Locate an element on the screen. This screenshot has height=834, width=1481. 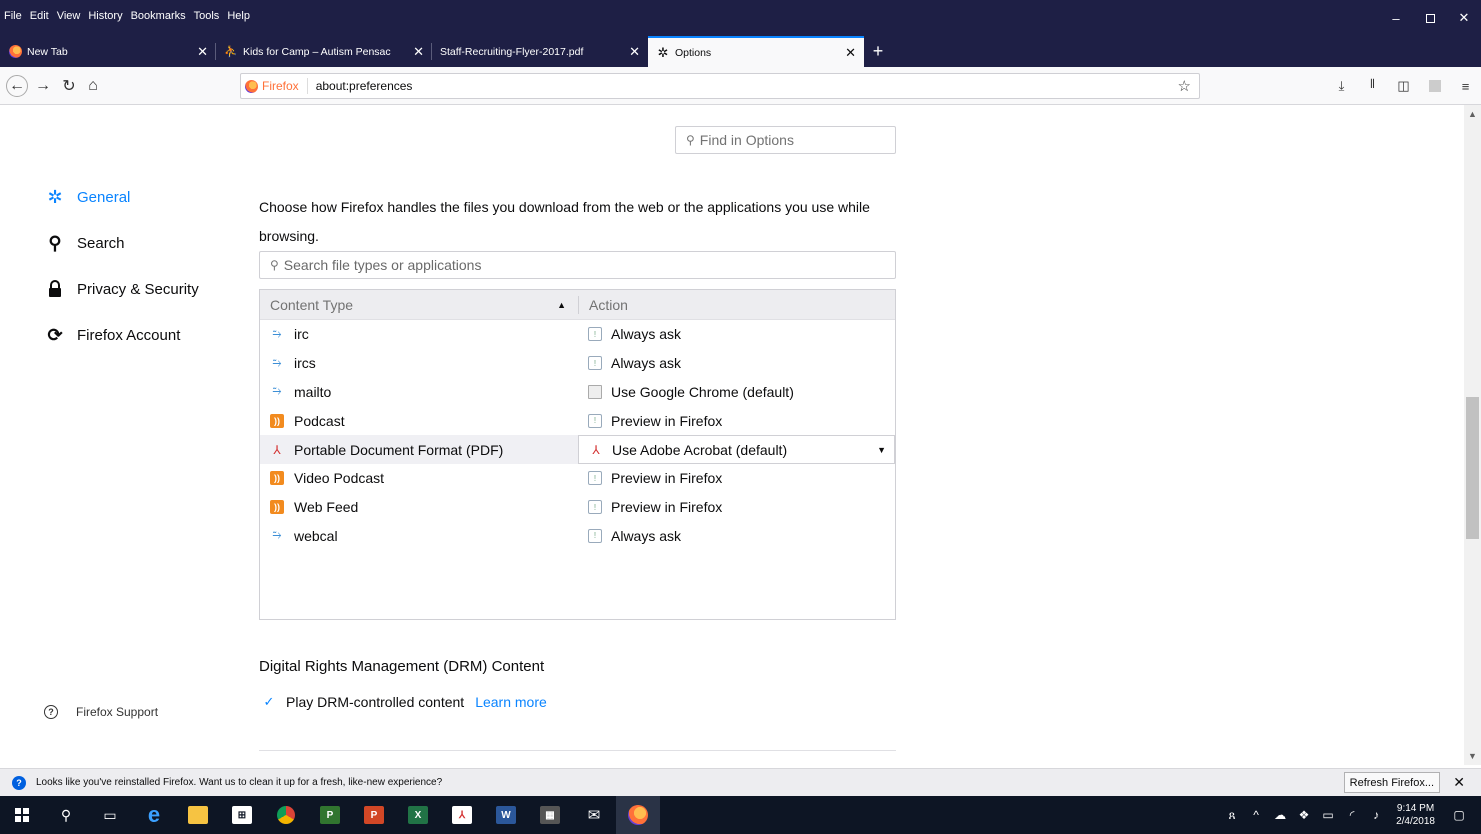
column-header-content-type: Content Type ▲ is located at coordinates (419, 305).